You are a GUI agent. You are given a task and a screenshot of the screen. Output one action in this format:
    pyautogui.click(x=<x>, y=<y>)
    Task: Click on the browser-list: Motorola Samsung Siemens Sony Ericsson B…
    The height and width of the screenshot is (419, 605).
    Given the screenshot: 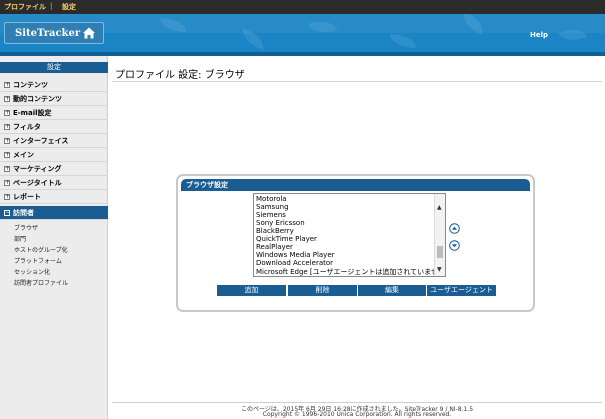 What is the action you would take?
    pyautogui.click(x=349, y=235)
    